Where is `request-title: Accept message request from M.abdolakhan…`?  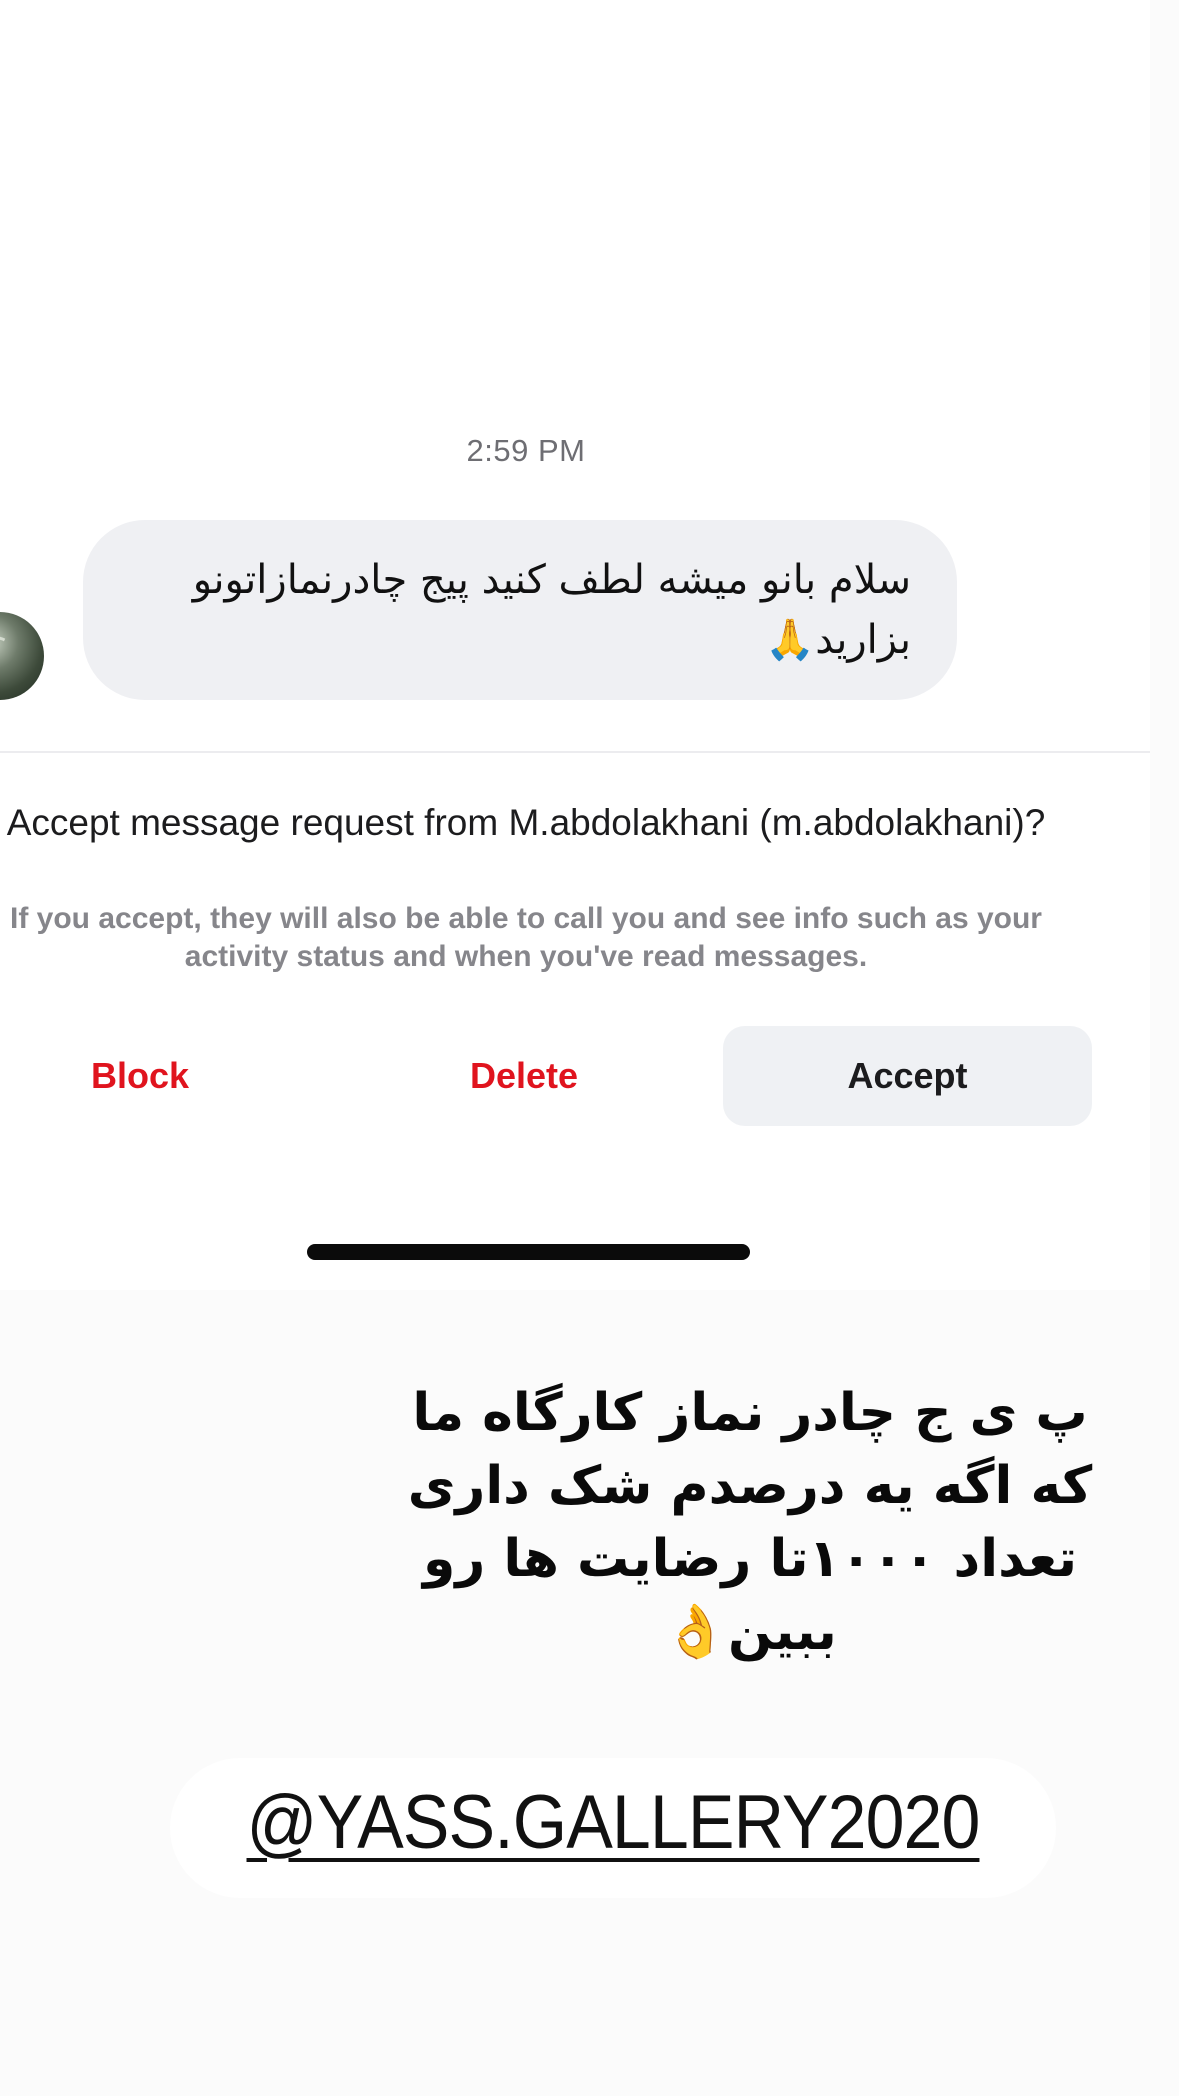 request-title: Accept message request from M.abdolakhan… is located at coordinates (526, 822).